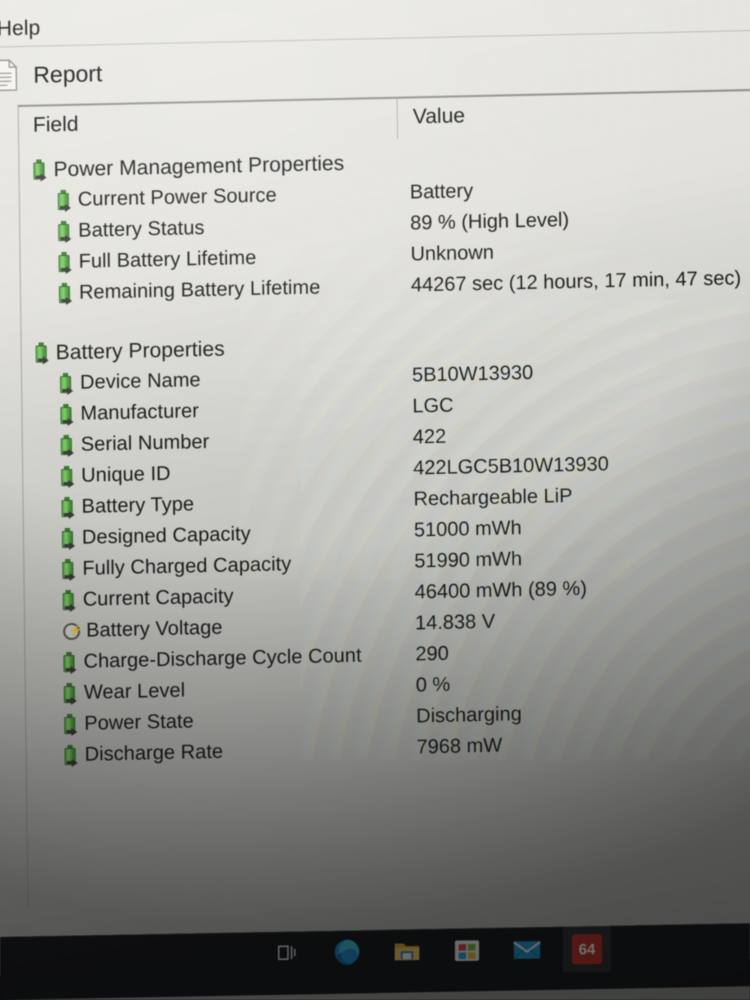  I want to click on hwinfo64-label: 64, so click(587, 949).